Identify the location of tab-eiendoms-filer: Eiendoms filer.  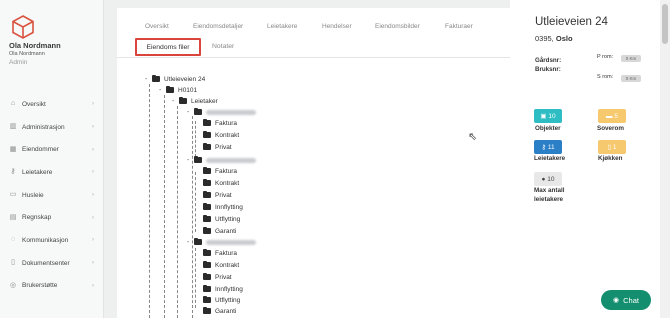
(168, 47).